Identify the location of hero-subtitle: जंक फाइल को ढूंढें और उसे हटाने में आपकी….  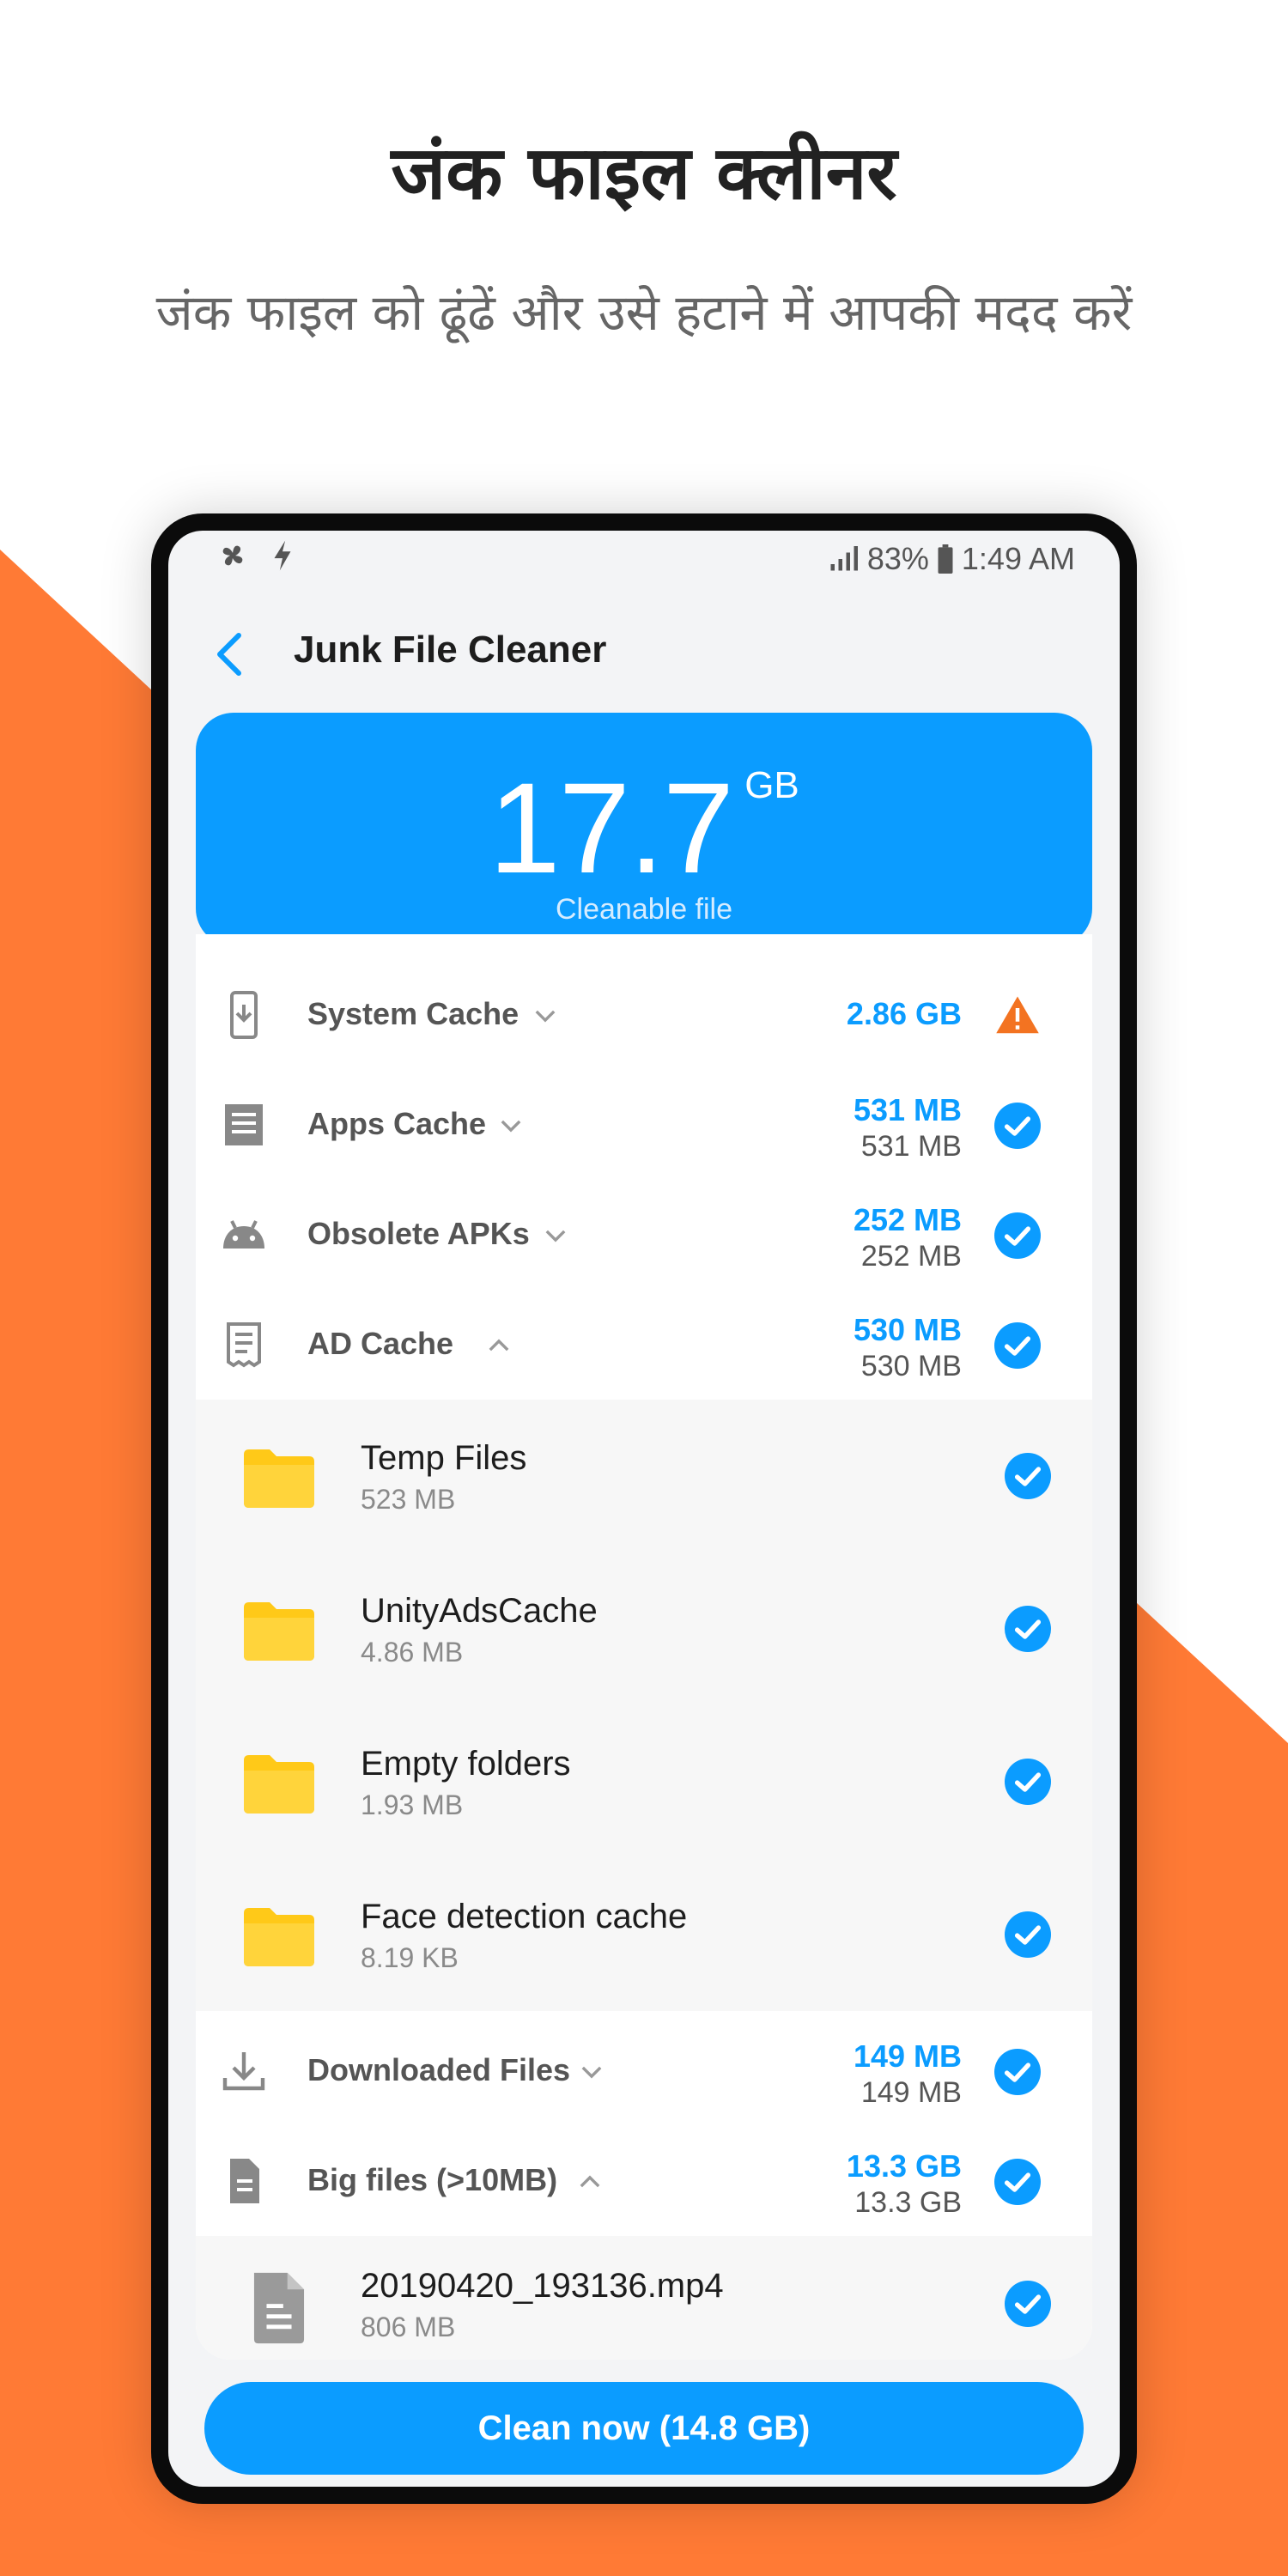
(644, 312).